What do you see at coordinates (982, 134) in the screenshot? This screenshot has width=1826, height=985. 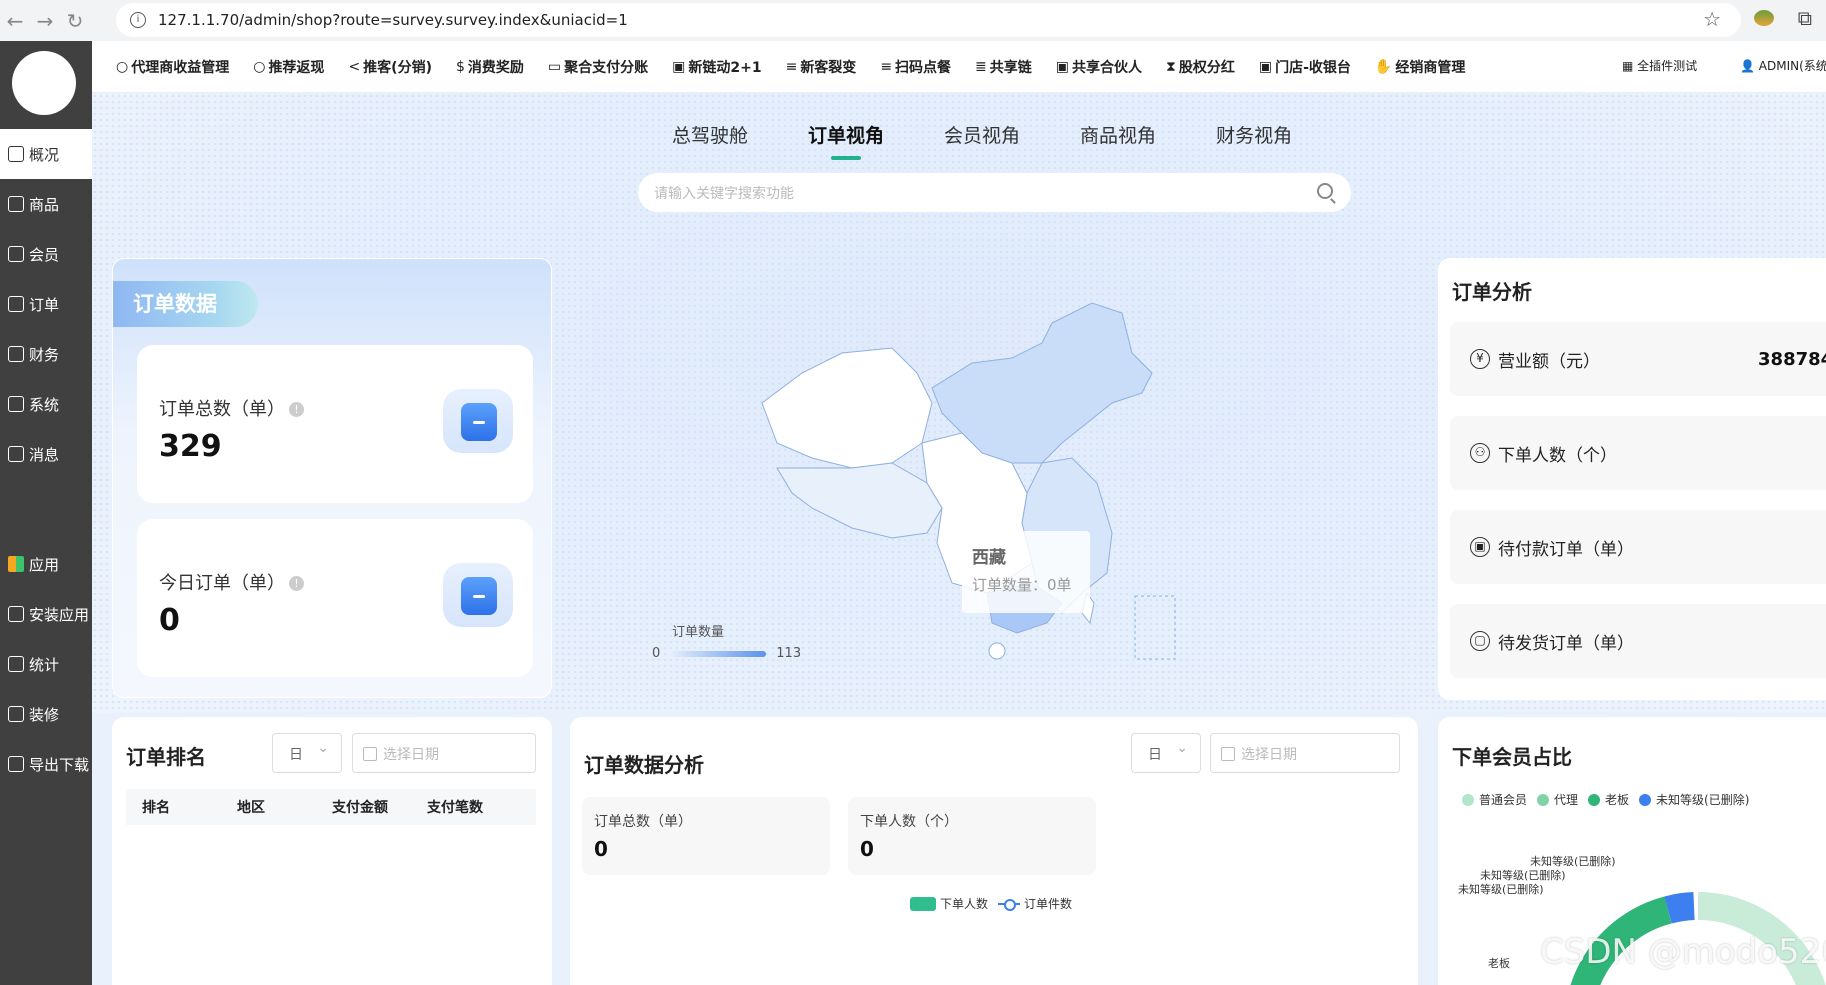 I see `view-tab: 会员视角` at bounding box center [982, 134].